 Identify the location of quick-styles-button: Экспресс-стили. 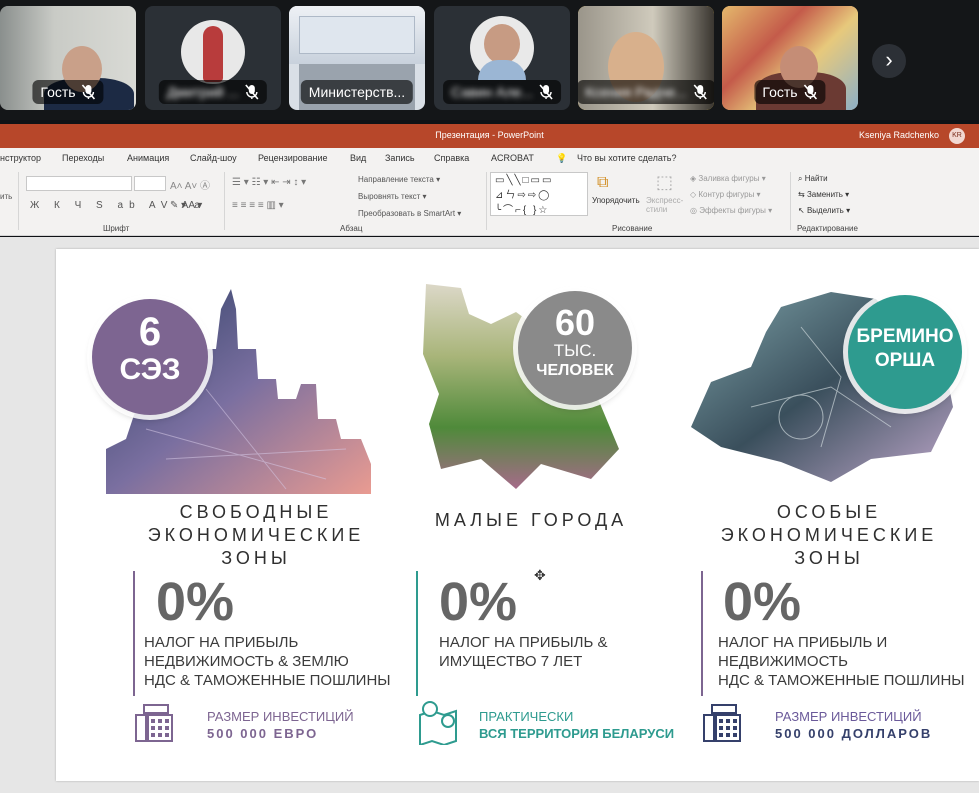
(668, 205).